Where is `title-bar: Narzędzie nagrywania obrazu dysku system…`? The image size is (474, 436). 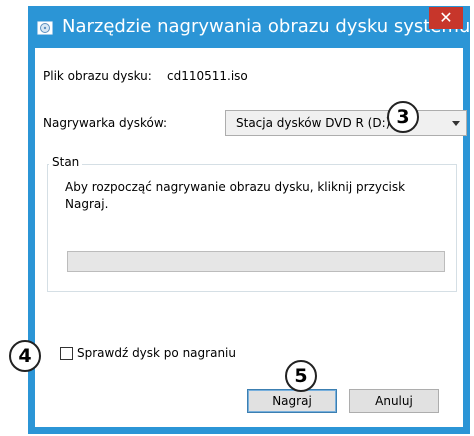 title-bar: Narzędzie nagrywania obrazu dysku system… is located at coordinates (251, 27).